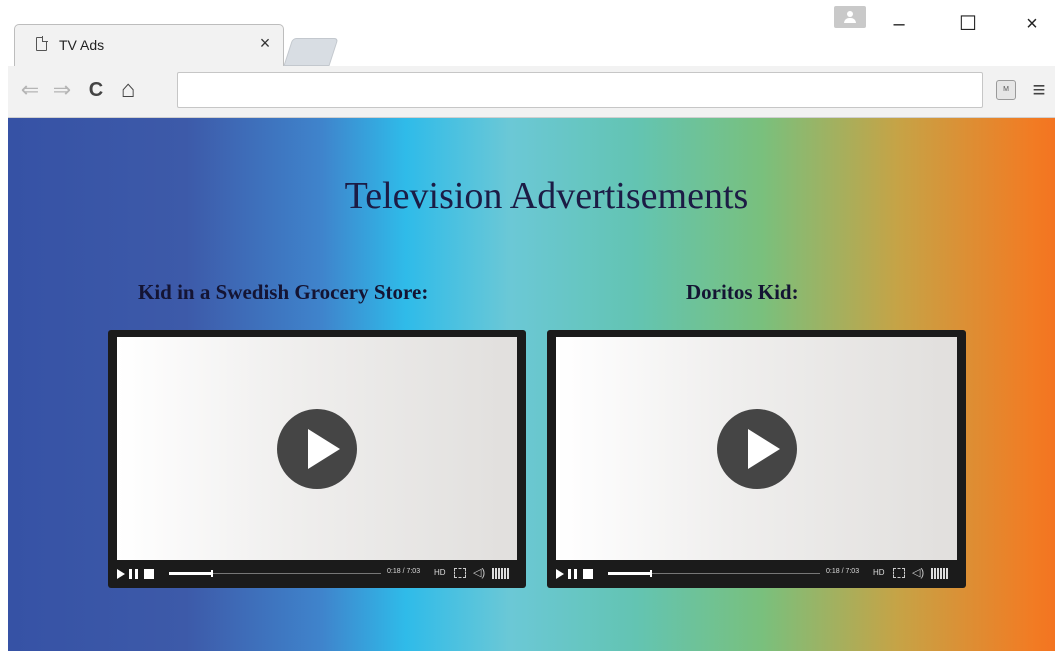 The width and height of the screenshot is (1055, 651). What do you see at coordinates (968, 24) in the screenshot?
I see `maximize-button: ☐` at bounding box center [968, 24].